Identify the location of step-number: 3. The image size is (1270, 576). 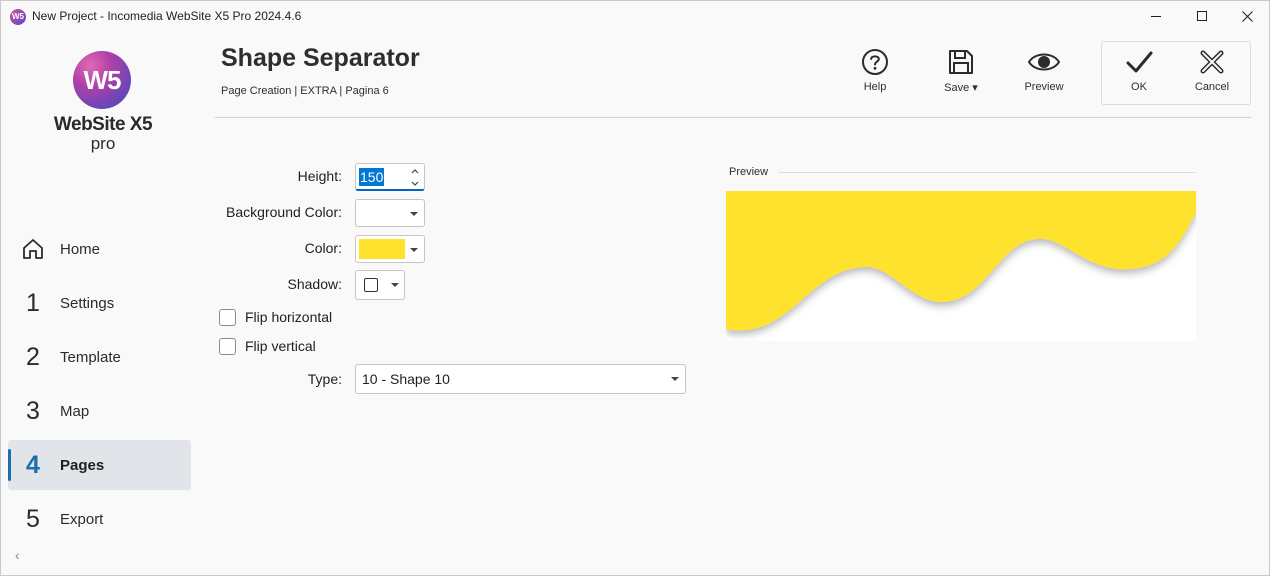
(33, 411).